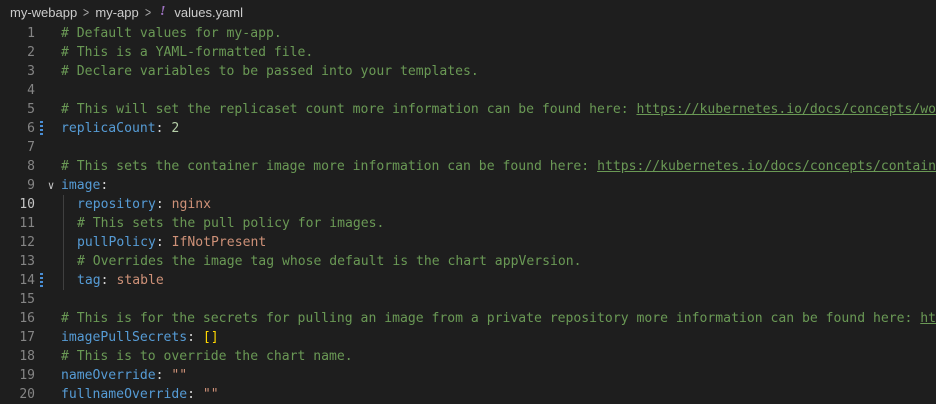 The height and width of the screenshot is (404, 936). Describe the element at coordinates (27, 375) in the screenshot. I see `line-number: 19` at that location.